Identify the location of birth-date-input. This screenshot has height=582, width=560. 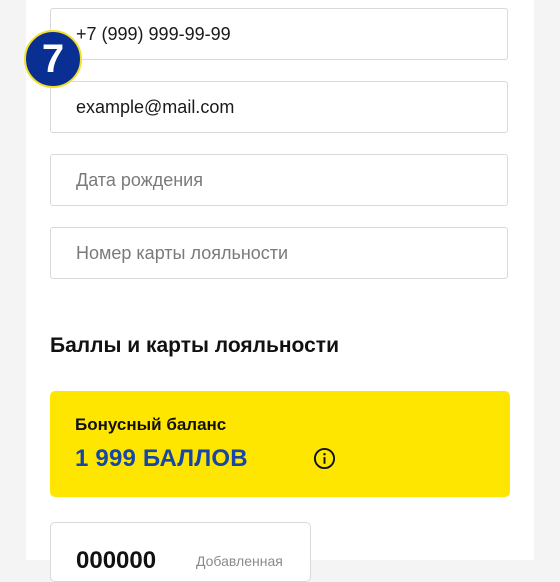
(279, 180).